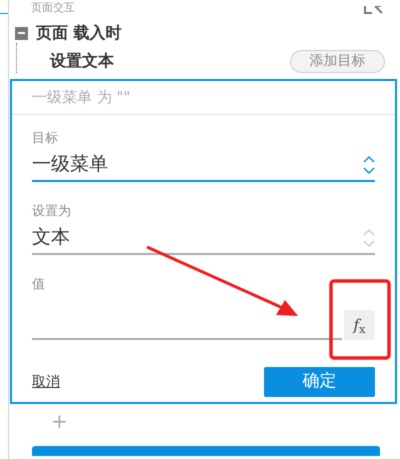 Image resolution: width=400 pixels, height=459 pixels. What do you see at coordinates (203, 165) in the screenshot?
I see `dropdown-field: 一级菜单` at bounding box center [203, 165].